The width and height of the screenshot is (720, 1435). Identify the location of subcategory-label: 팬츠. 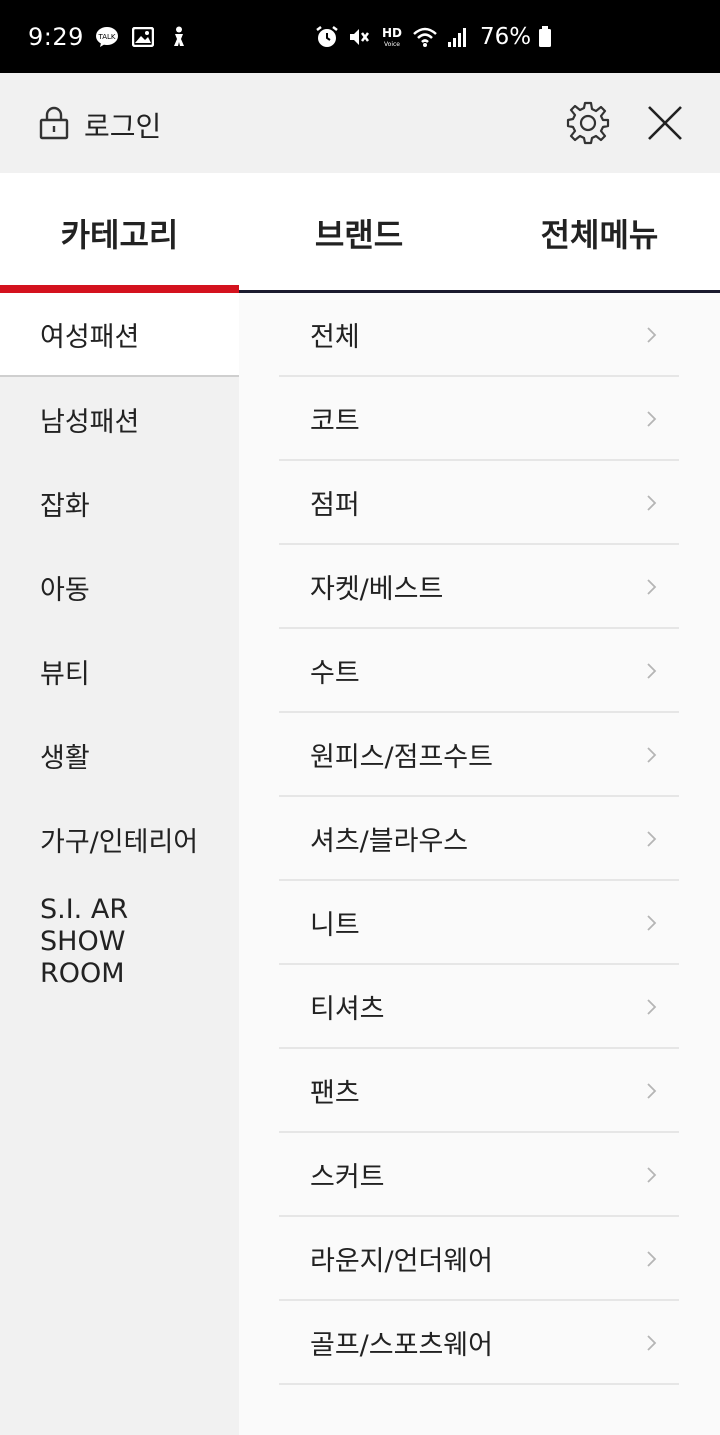
(335, 1093).